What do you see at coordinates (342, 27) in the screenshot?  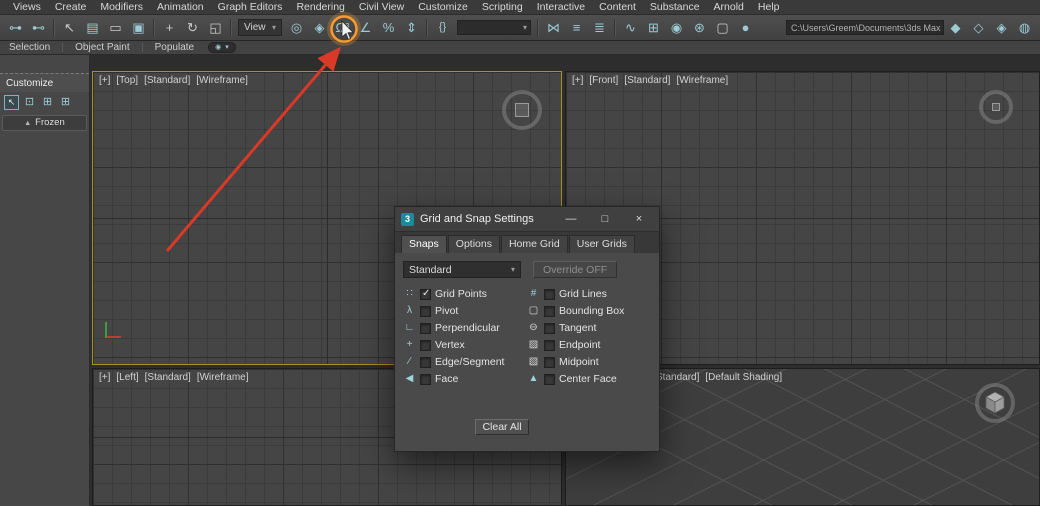 I see `snaps-toggle-icon: Ω³` at bounding box center [342, 27].